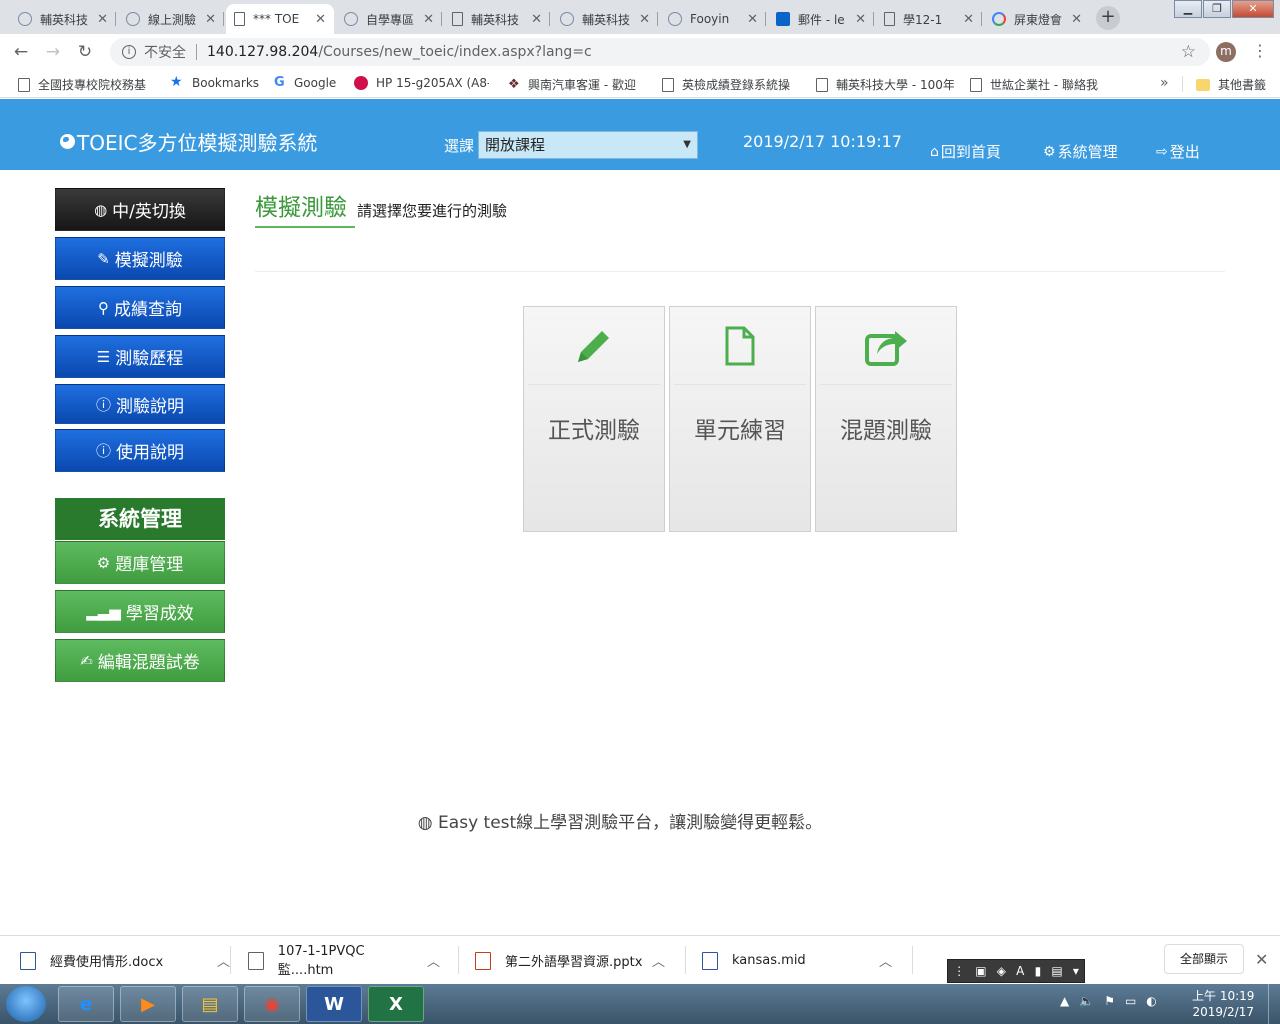 Image resolution: width=1280 pixels, height=1024 pixels. Describe the element at coordinates (188, 141) in the screenshot. I see `brand-title: TOEIC多方位模擬測驗系統` at that location.